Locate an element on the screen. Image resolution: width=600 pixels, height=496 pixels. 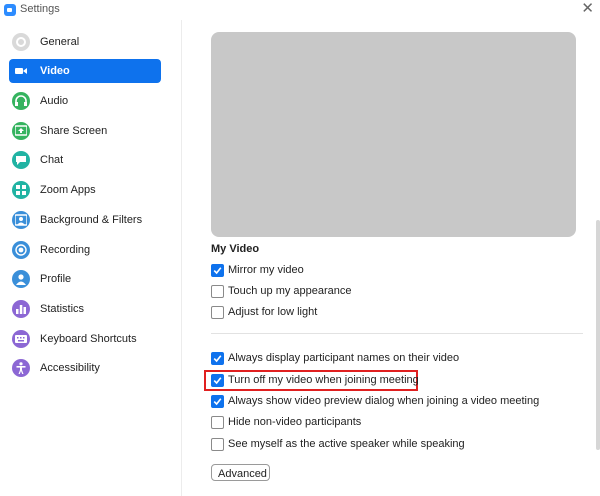
sidebar-item-video: Video is located at coordinates (85, 71).